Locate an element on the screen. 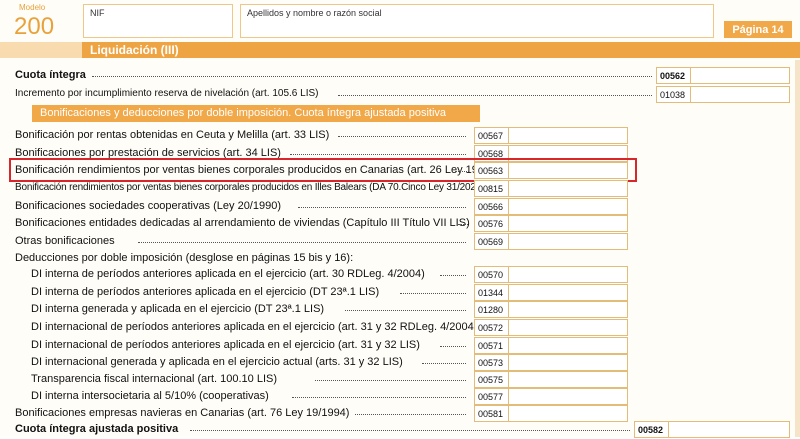  page-number-badge: Página 14 is located at coordinates (758, 29).